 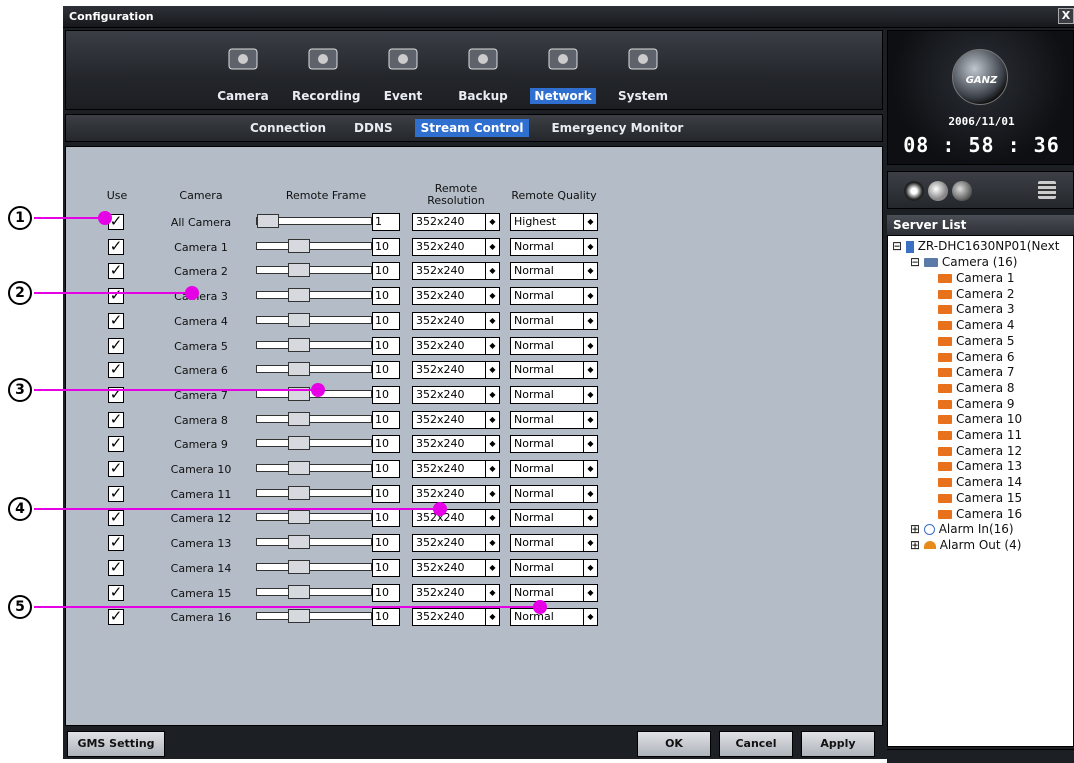 I want to click on globe-icon, so click(x=962, y=191).